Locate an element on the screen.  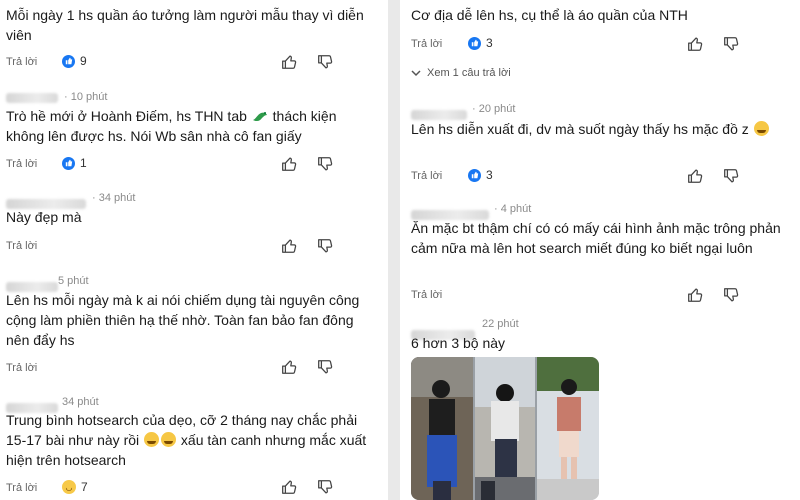
reaction-count: 1 is located at coordinates (74, 163).